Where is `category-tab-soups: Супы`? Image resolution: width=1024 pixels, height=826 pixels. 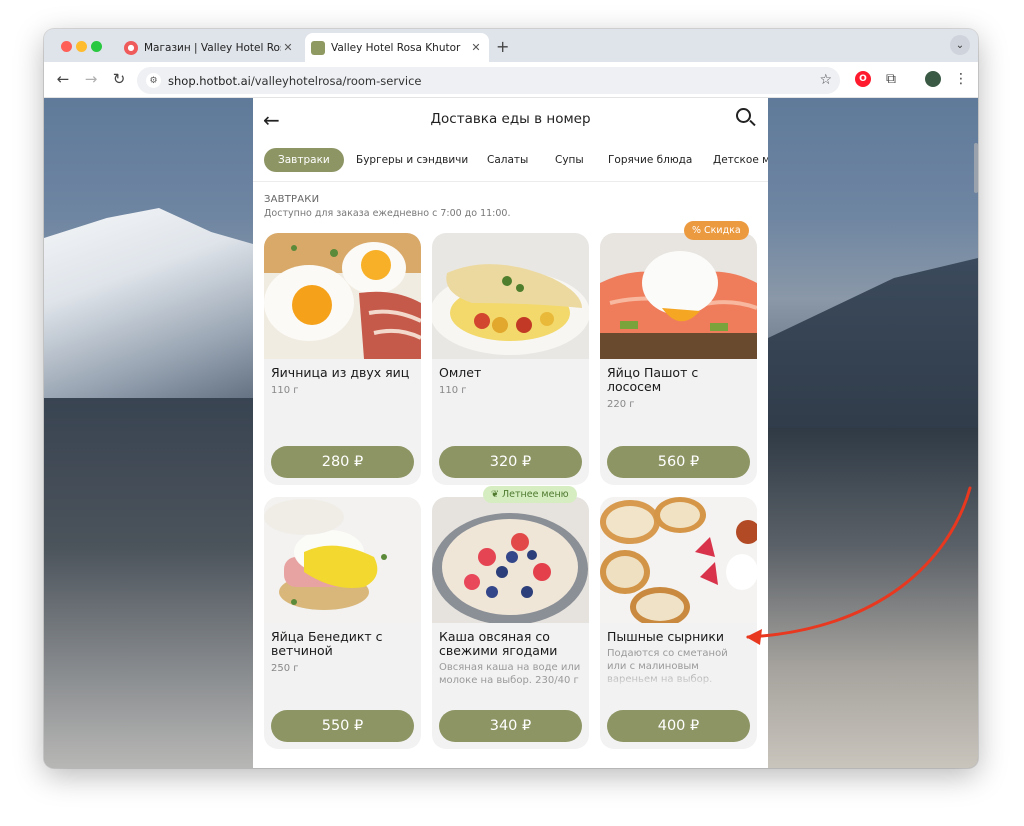 category-tab-soups: Супы is located at coordinates (569, 160).